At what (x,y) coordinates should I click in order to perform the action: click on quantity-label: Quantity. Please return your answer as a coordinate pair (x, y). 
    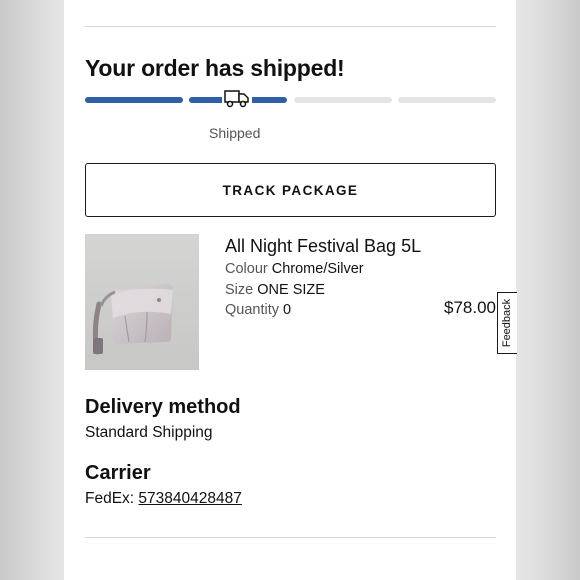
    Looking at the image, I should click on (252, 310).